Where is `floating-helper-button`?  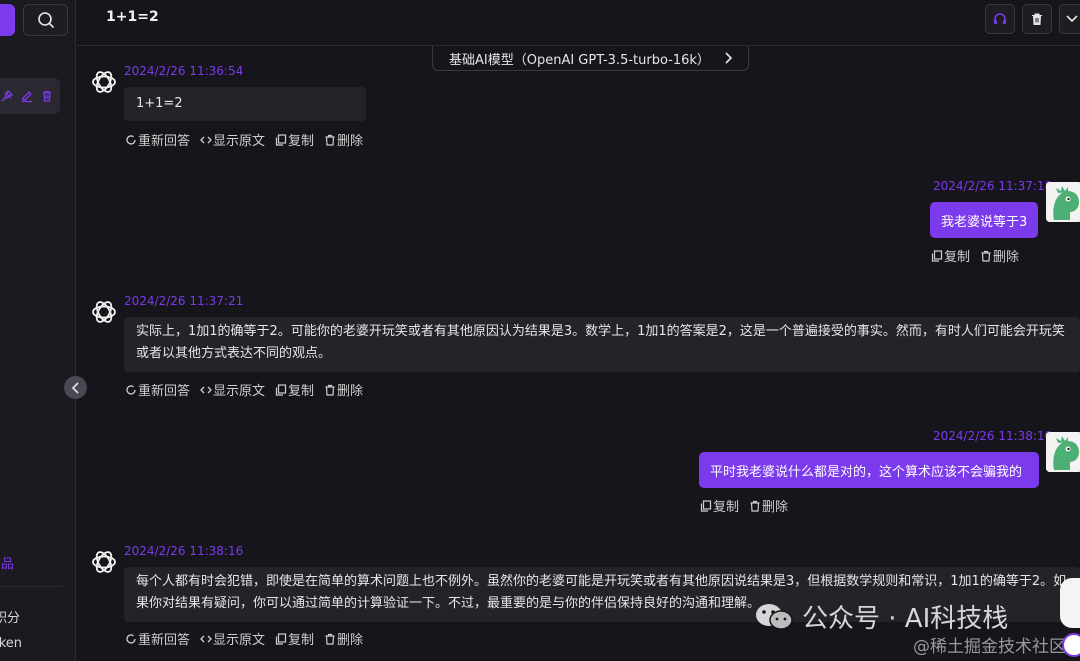 floating-helper-button is located at coordinates (1070, 603).